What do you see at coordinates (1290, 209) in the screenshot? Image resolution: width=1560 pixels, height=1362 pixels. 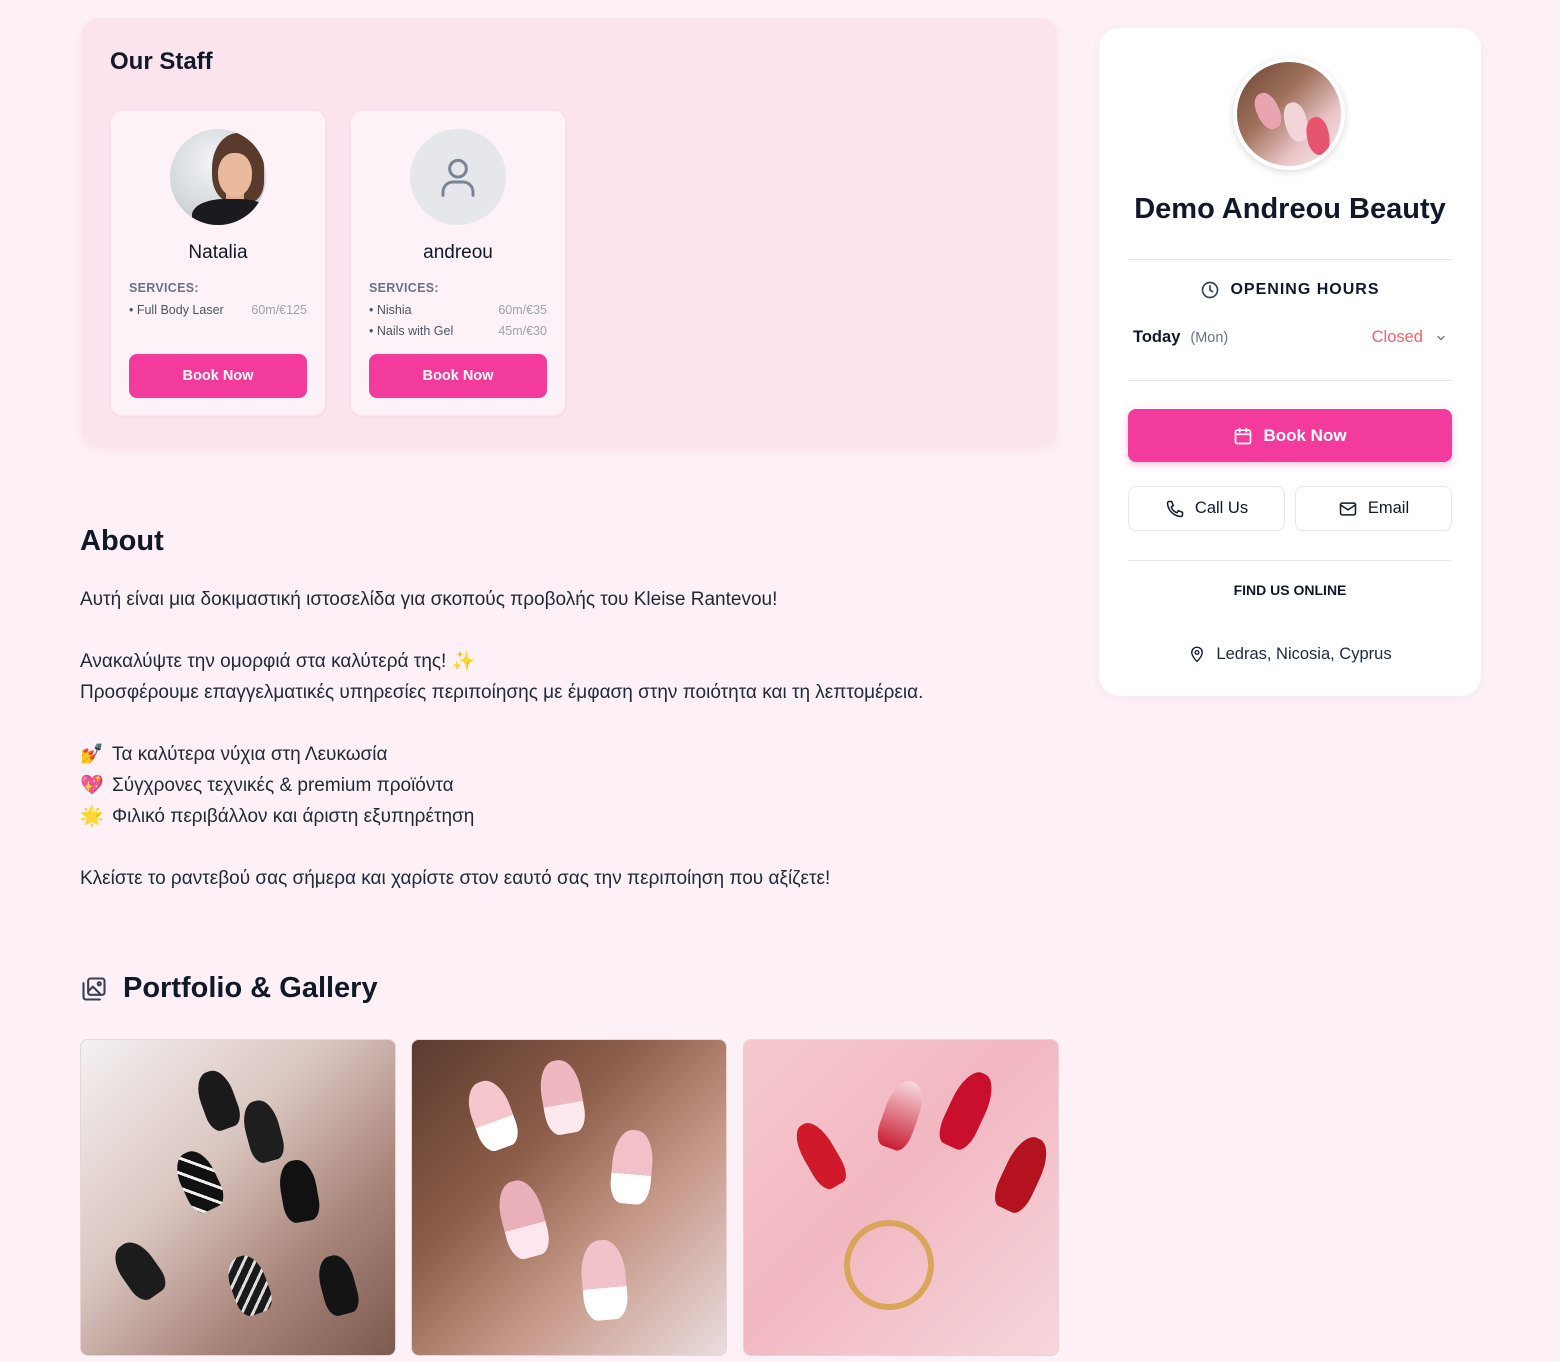 I see `business-name: Demo Andreou Beauty` at bounding box center [1290, 209].